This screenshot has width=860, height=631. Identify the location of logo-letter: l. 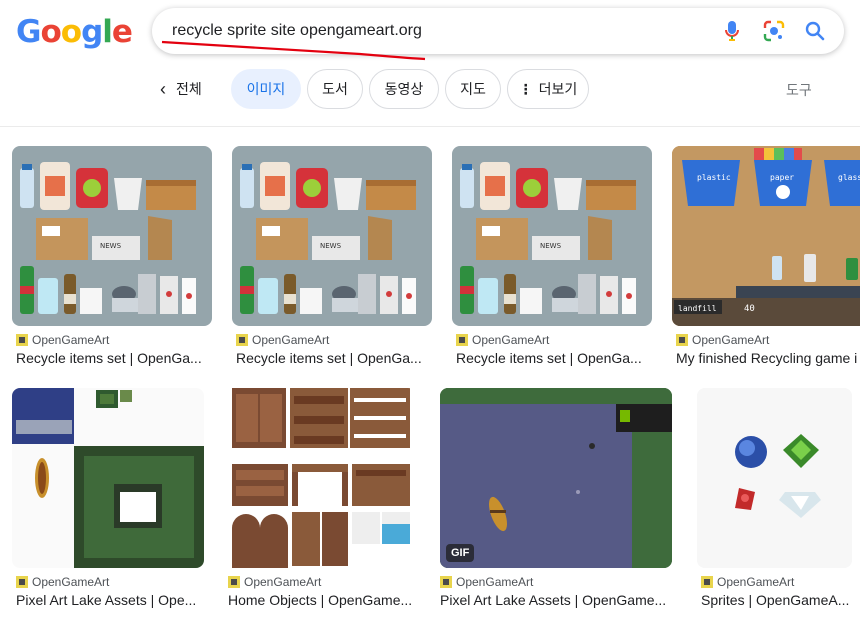
(107, 32).